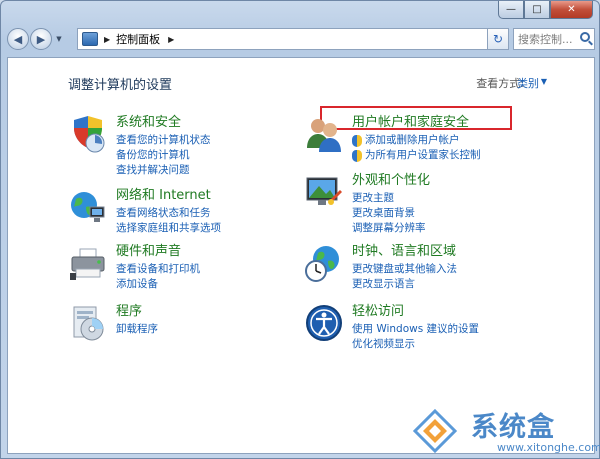 The image size is (600, 459). I want to click on printer-icon, so click(88, 263).